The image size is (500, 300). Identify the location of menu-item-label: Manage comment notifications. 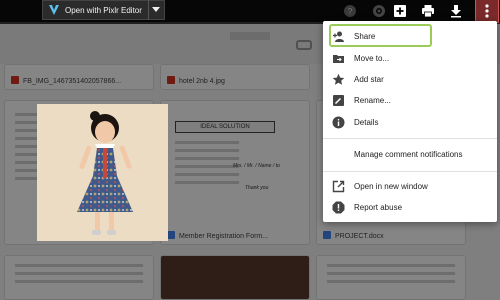
(408, 154).